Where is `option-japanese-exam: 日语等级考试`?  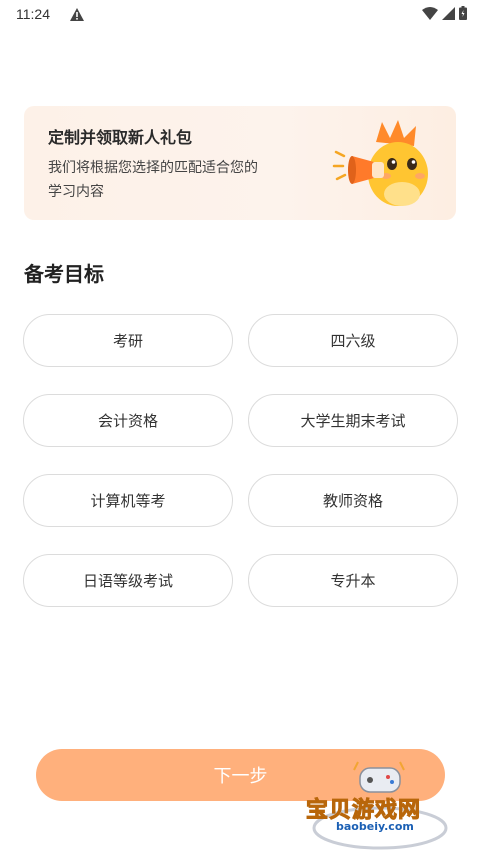
option-japanese-exam: 日语等级考试 is located at coordinates (128, 580).